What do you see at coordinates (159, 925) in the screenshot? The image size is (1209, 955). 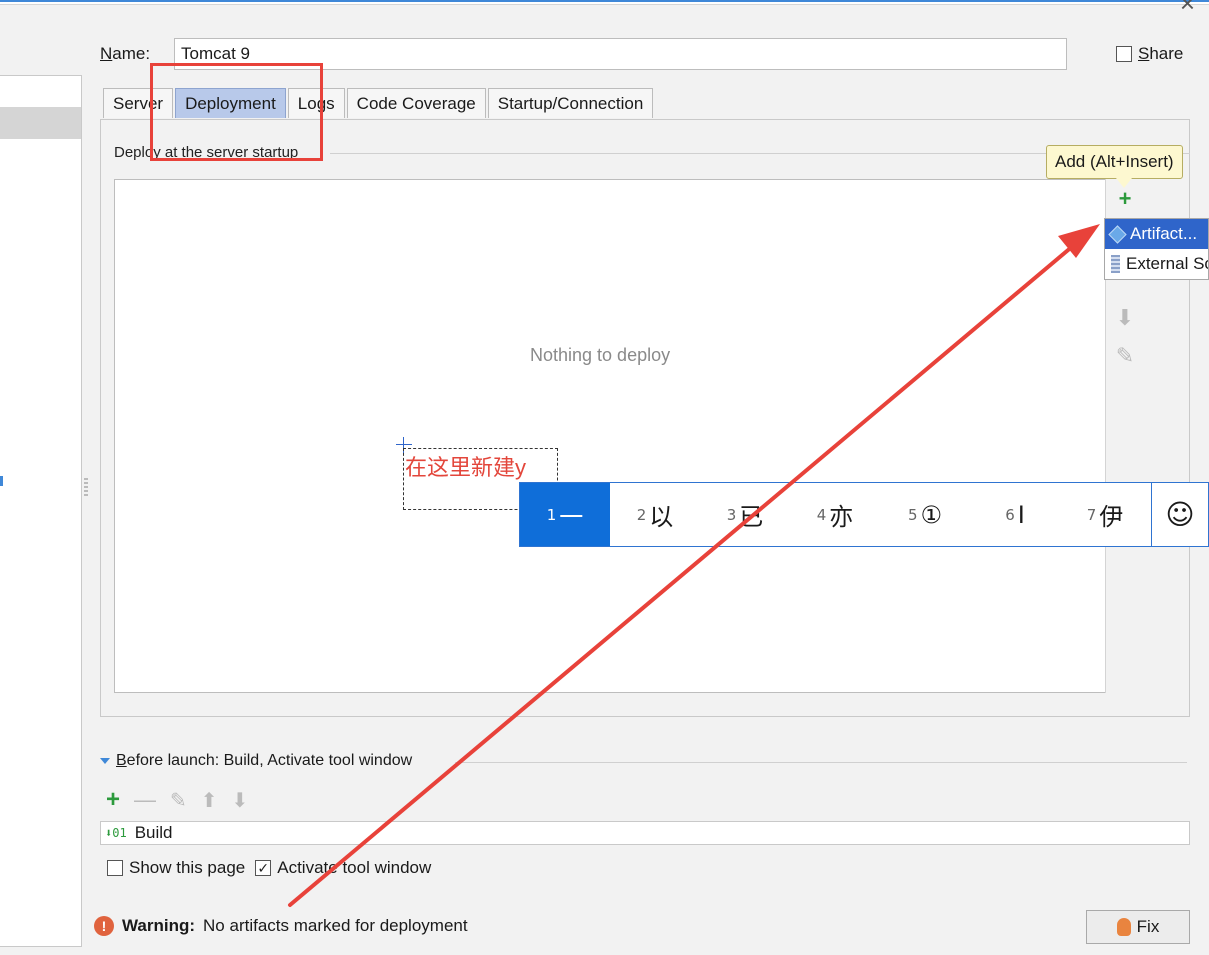 I see `warning-label: Warning:` at bounding box center [159, 925].